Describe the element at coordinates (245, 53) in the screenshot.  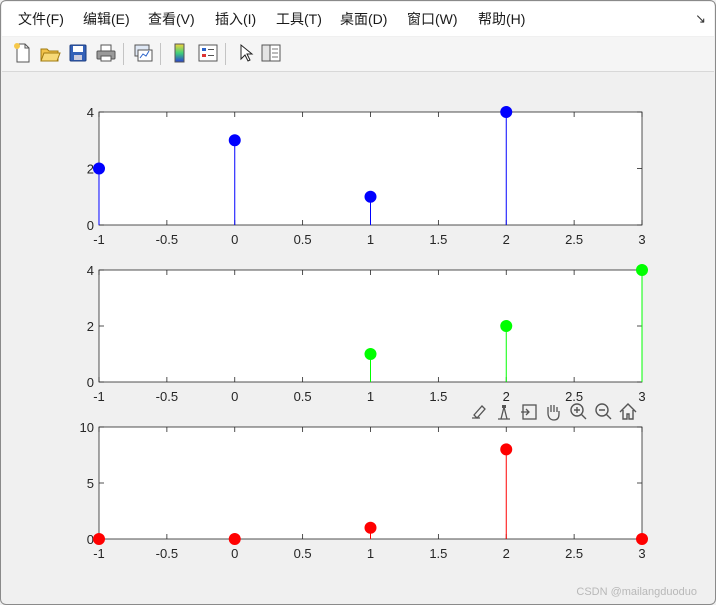
I see `edit-plot-arrow-icon` at that location.